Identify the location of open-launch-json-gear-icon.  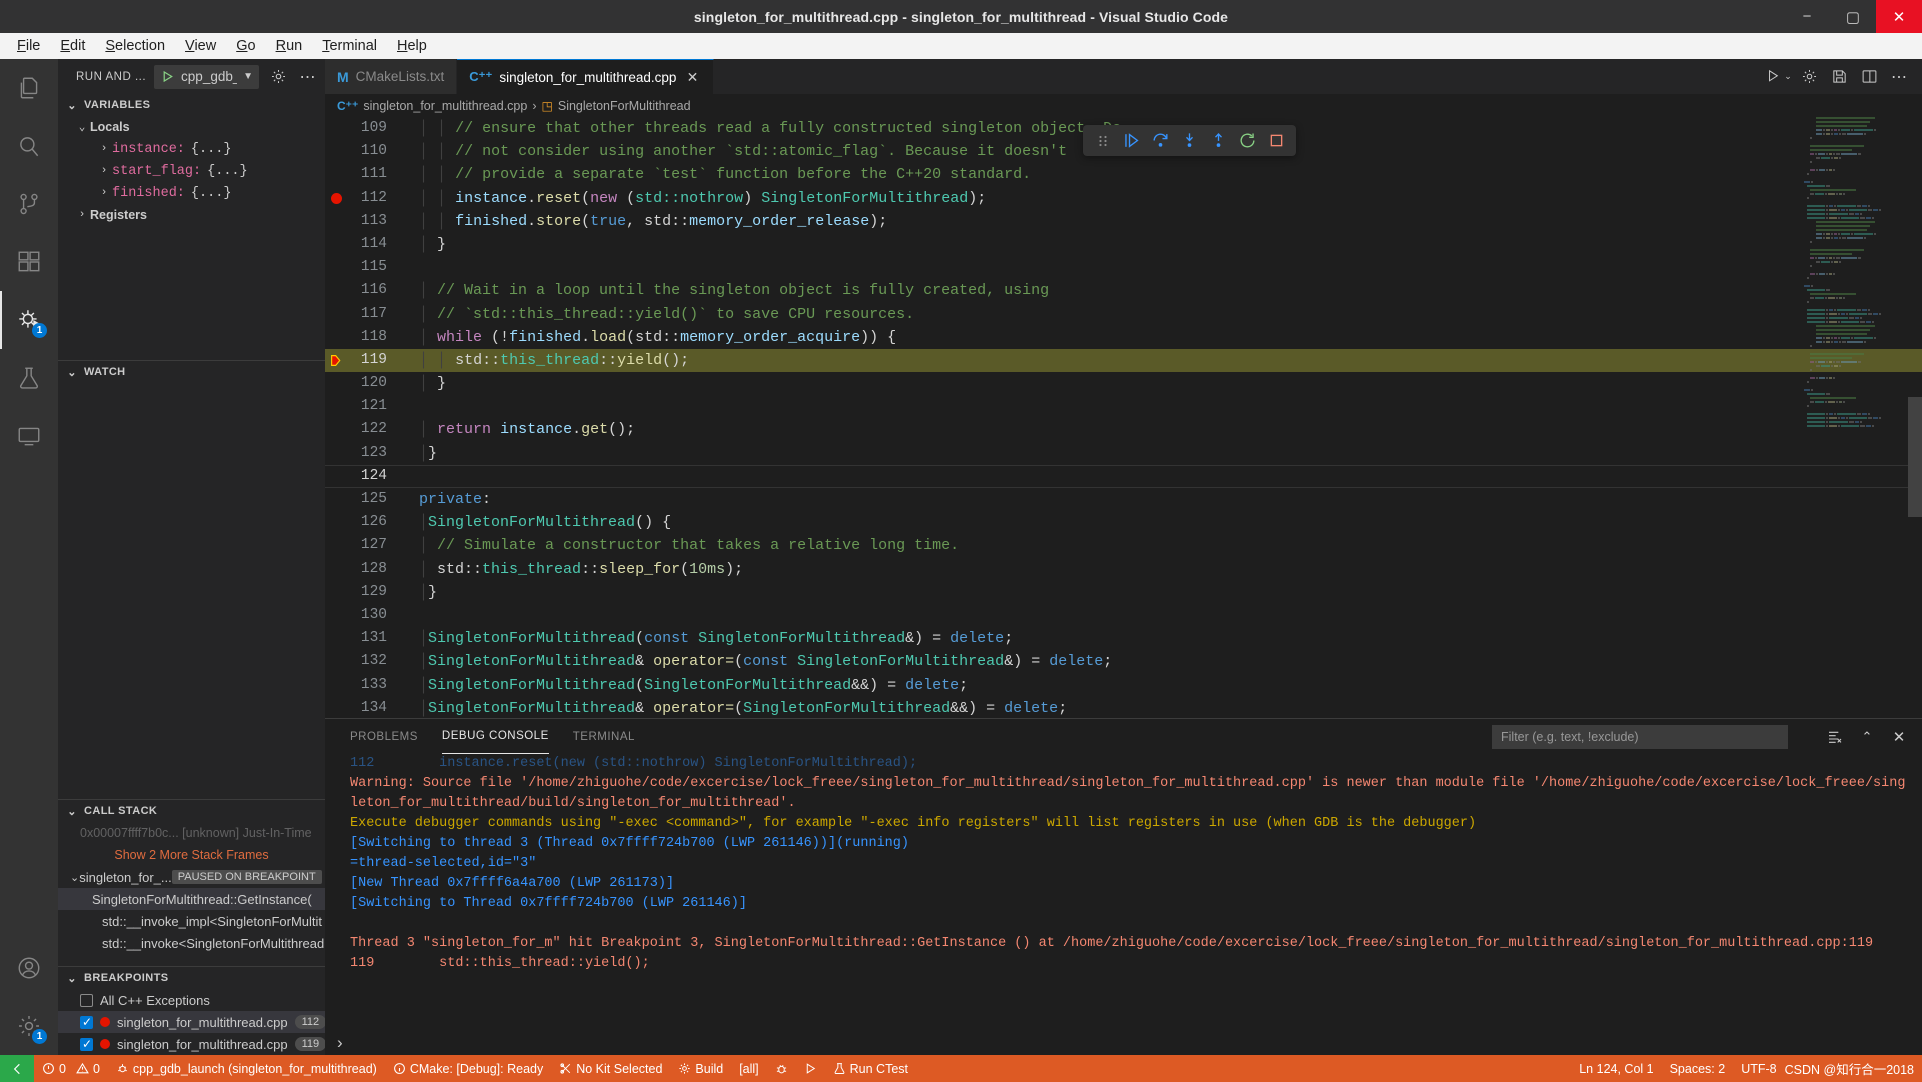
(278, 77).